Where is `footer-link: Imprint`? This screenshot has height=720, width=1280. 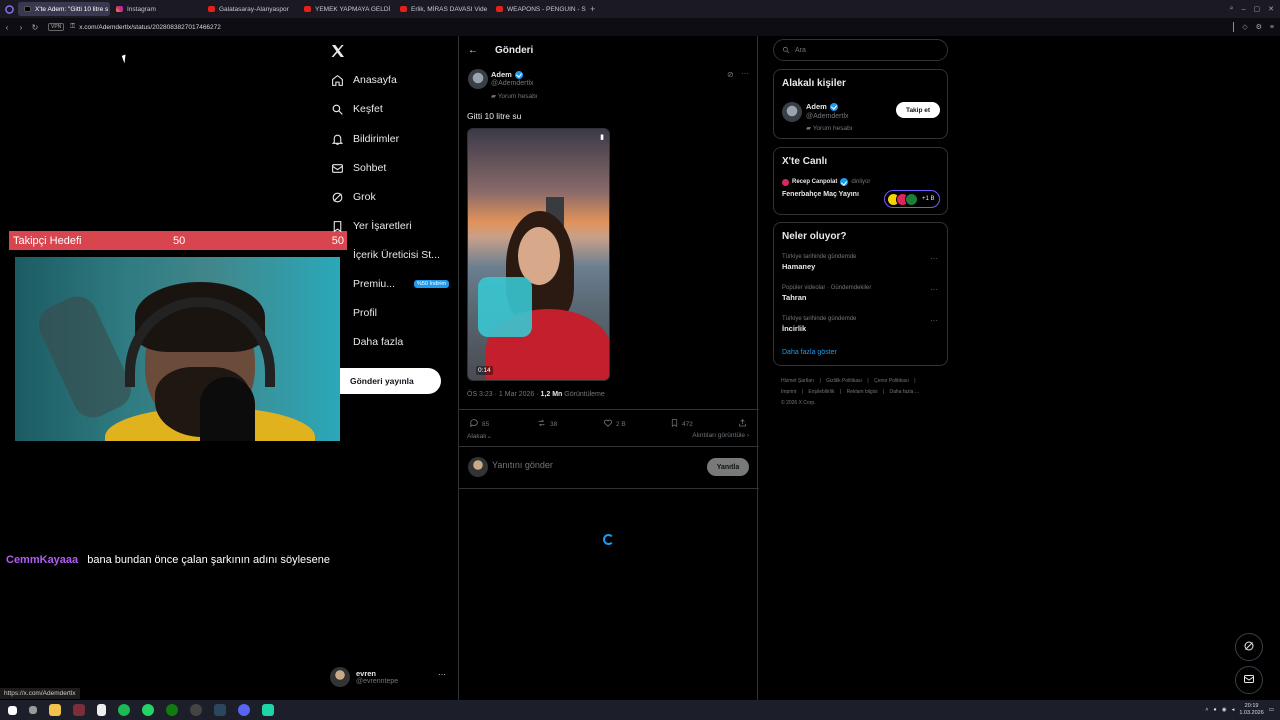
footer-link: Imprint is located at coordinates (788, 392).